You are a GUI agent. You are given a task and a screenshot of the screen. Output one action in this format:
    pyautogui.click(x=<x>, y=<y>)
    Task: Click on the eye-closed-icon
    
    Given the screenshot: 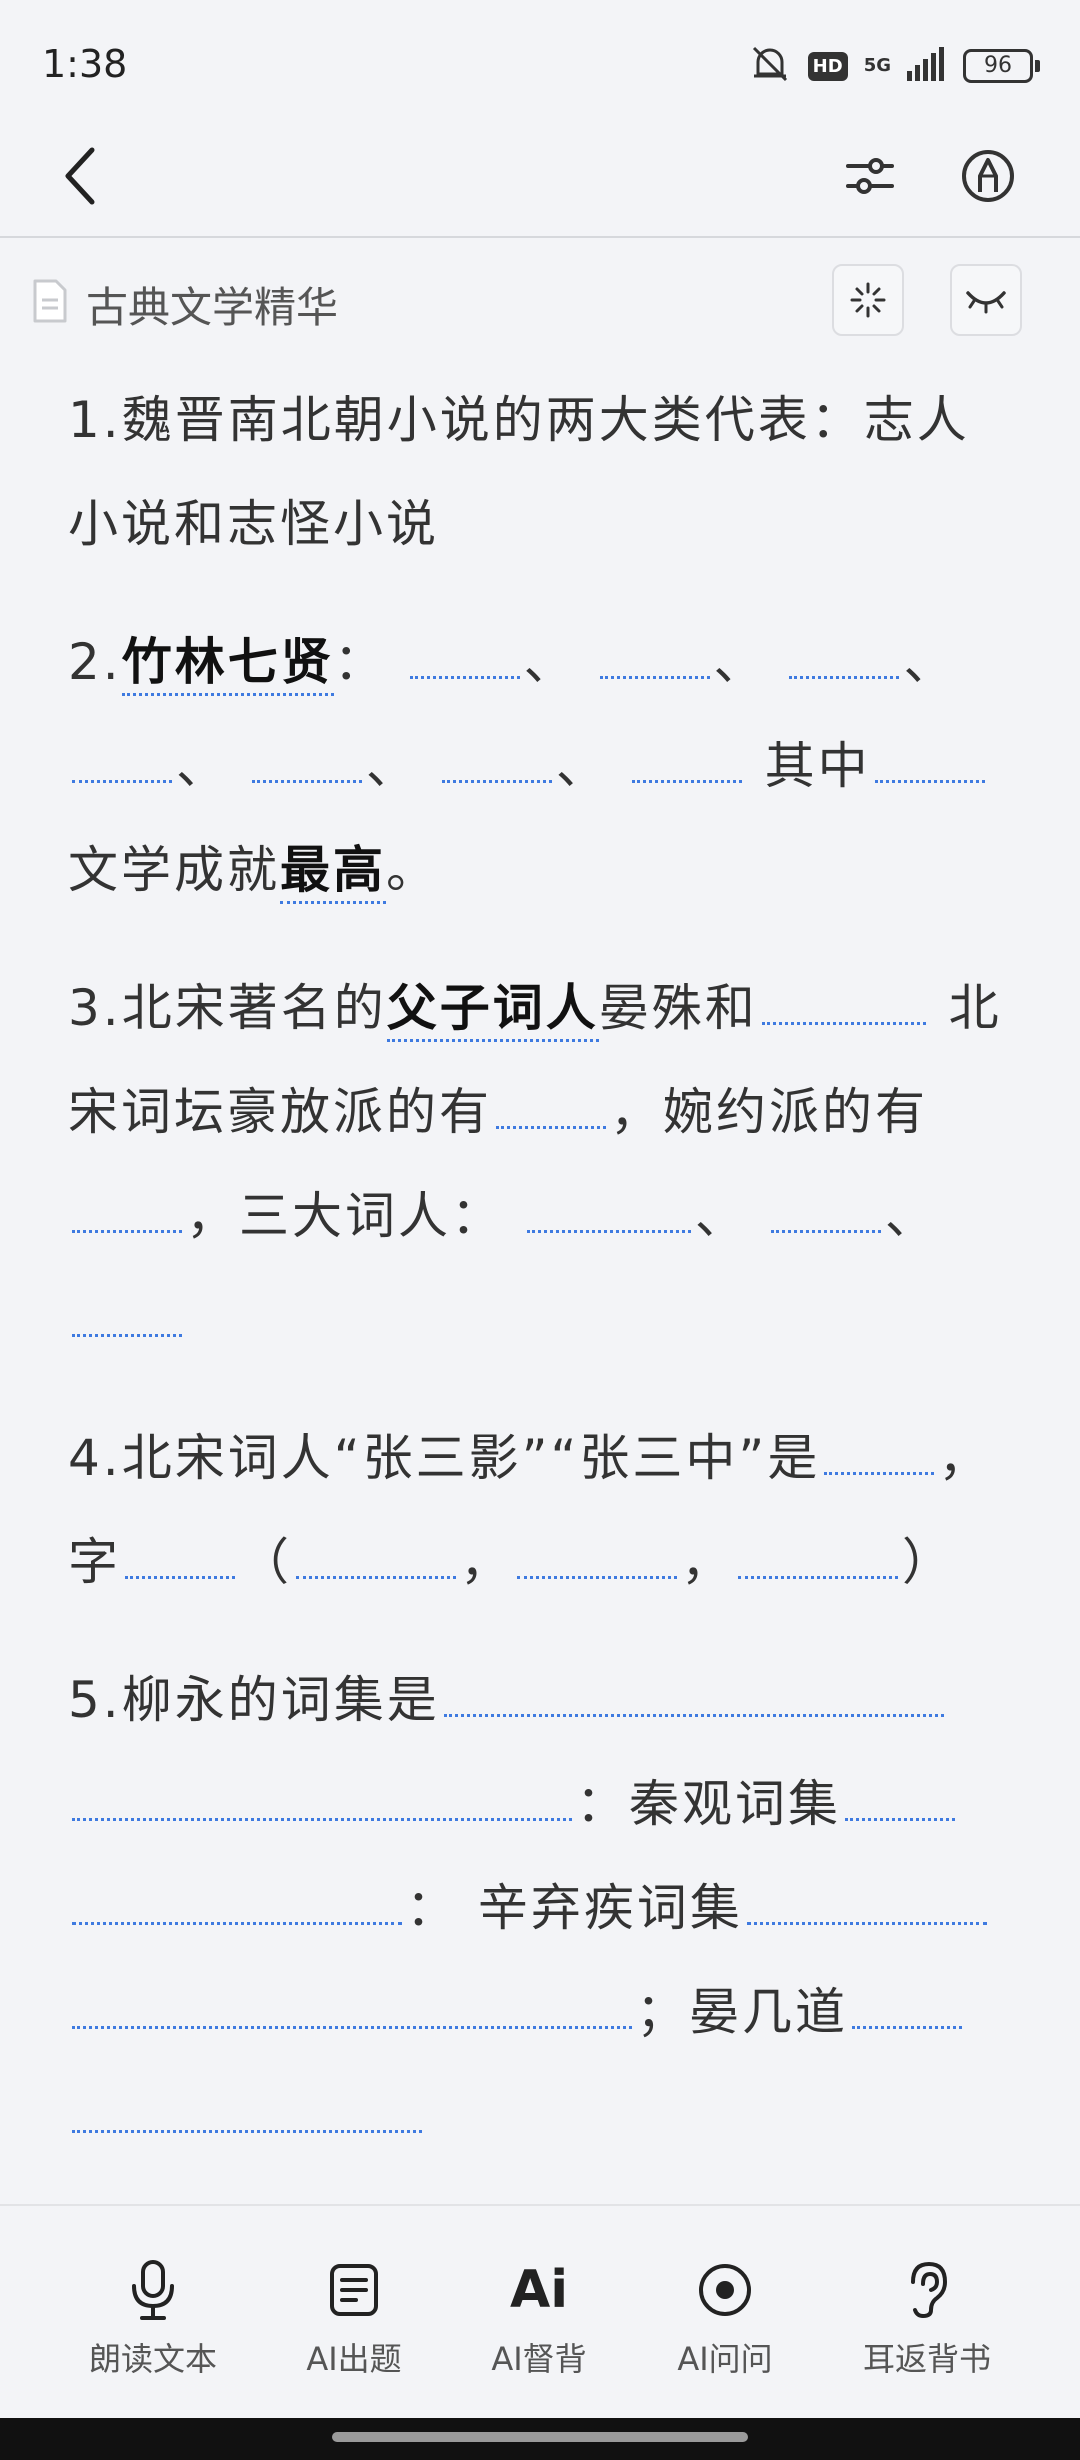 What is the action you would take?
    pyautogui.click(x=986, y=302)
    